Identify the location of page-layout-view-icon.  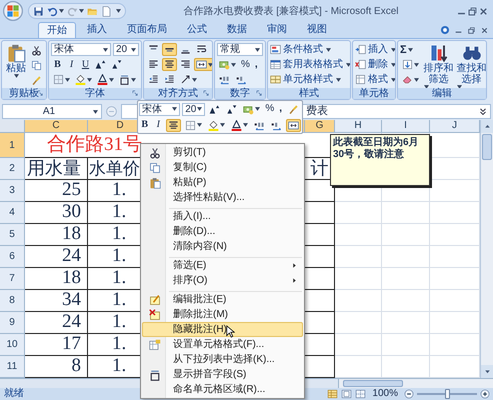
(346, 394).